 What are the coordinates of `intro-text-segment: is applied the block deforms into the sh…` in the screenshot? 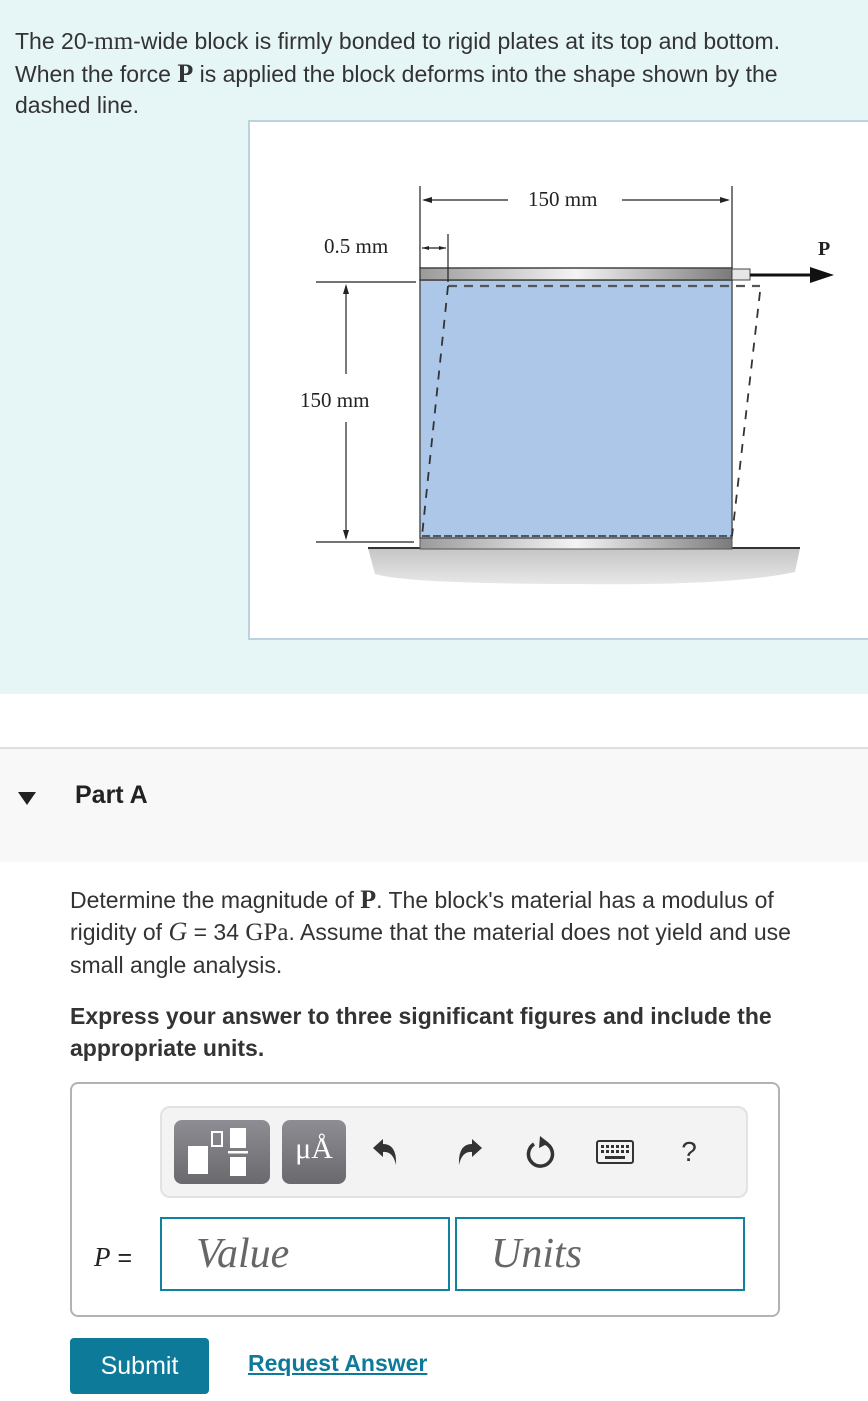 It's located at (485, 73).